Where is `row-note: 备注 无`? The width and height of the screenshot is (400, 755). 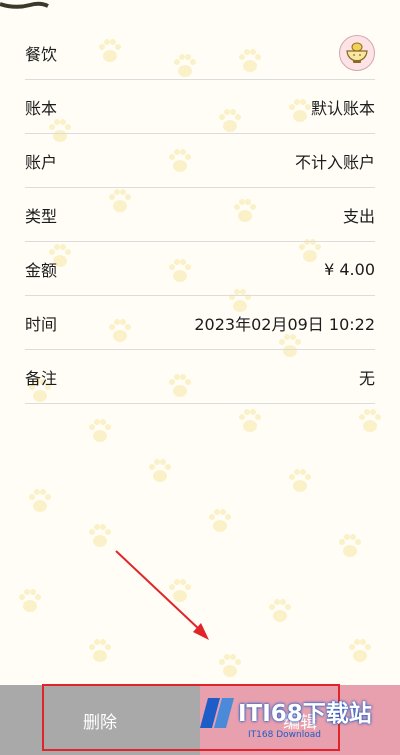
row-note: 备注 无 is located at coordinates (200, 377).